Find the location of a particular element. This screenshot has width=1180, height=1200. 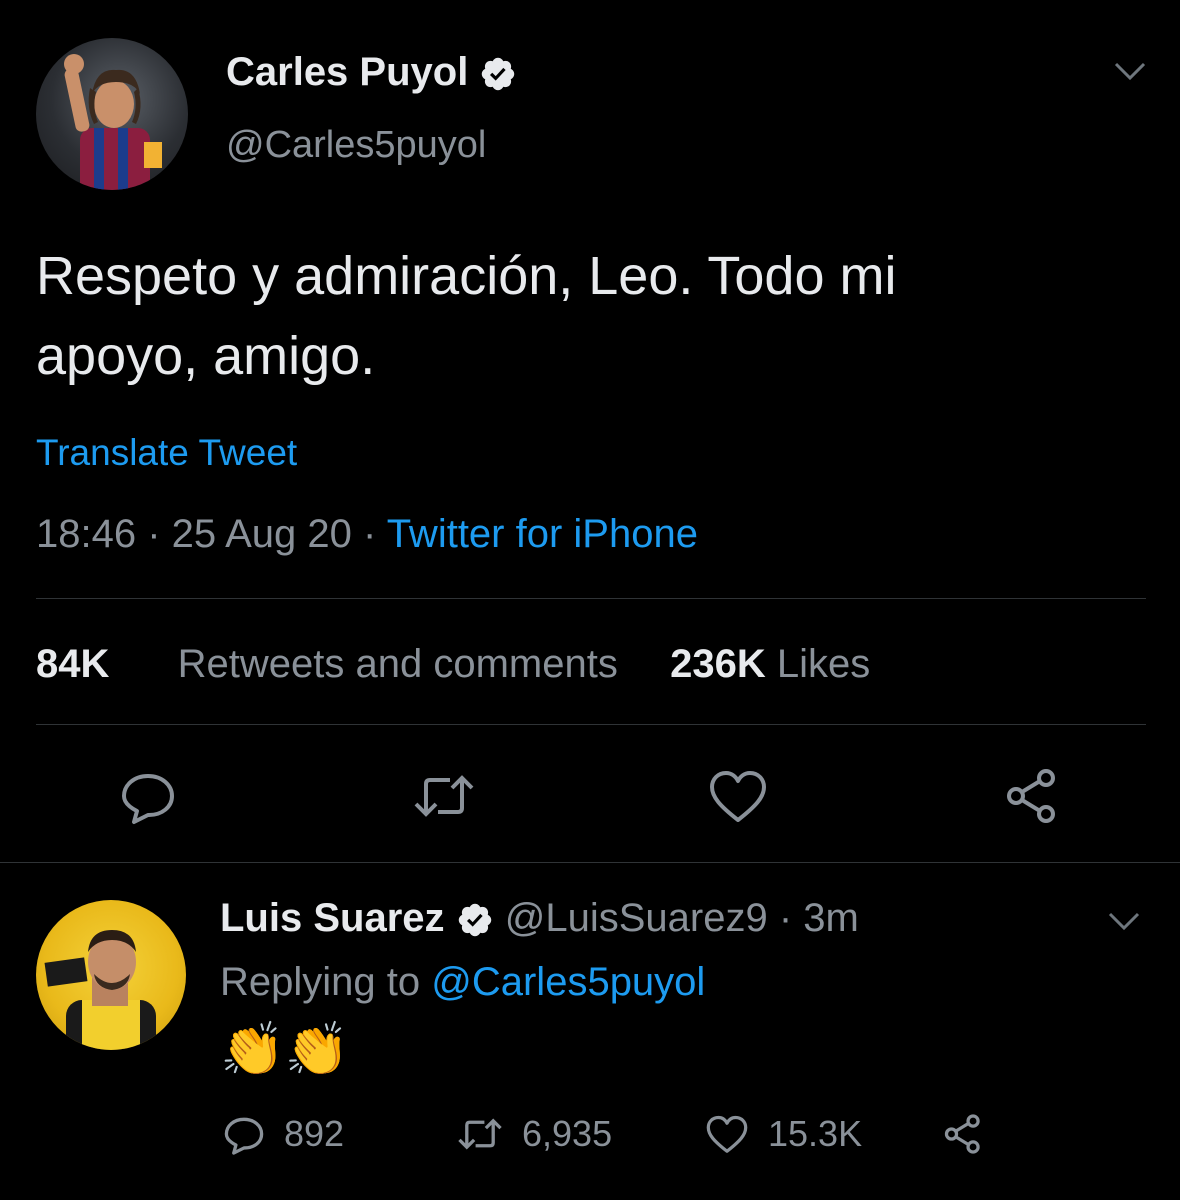

tweet-source-link: Twitter for iPhone is located at coordinates (542, 534).